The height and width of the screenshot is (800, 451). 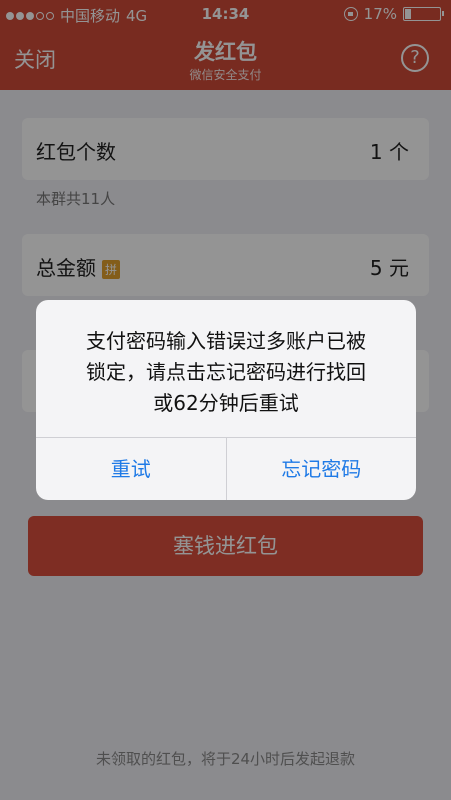 I want to click on forgot-password-button: 忘记密码, so click(x=321, y=469).